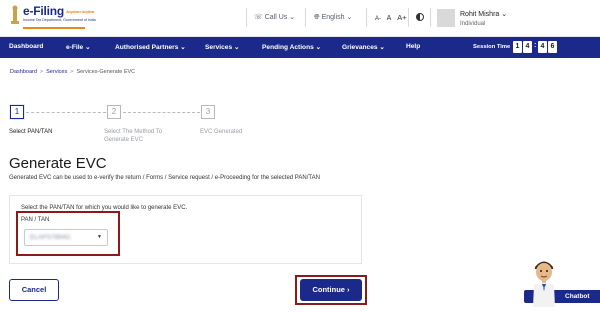 This screenshot has width=600, height=312. Describe the element at coordinates (17, 112) in the screenshot. I see `step-1-indicator: 1` at that location.